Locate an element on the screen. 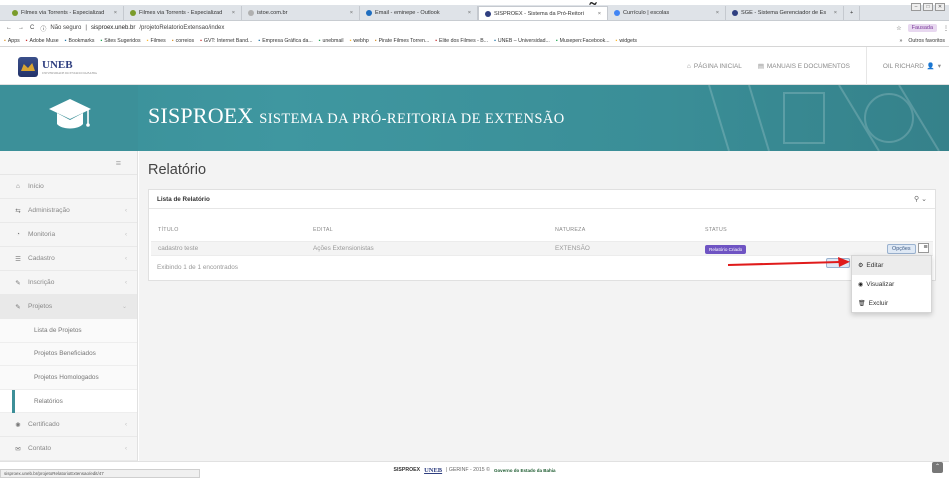  bookmark-item: ▪ Sites Sugeridos is located at coordinates (120, 41).